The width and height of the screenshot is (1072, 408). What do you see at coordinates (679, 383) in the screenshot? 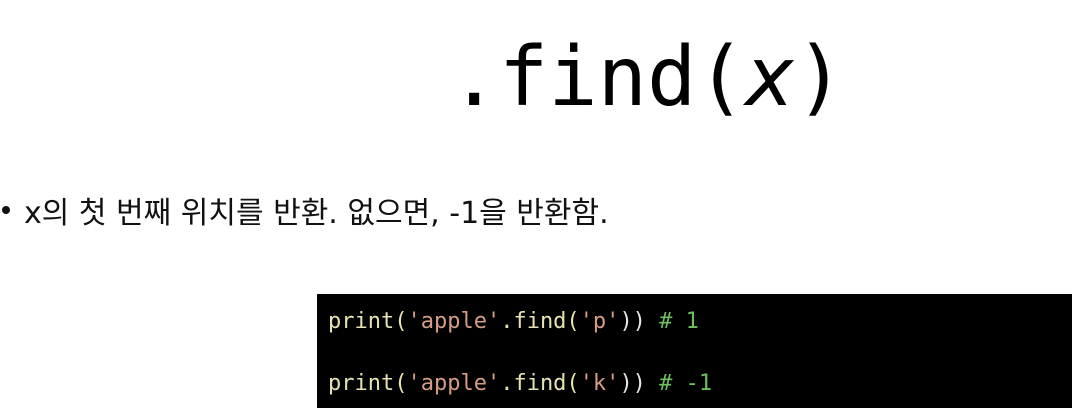
I see `code-comment-token: # -1` at bounding box center [679, 383].